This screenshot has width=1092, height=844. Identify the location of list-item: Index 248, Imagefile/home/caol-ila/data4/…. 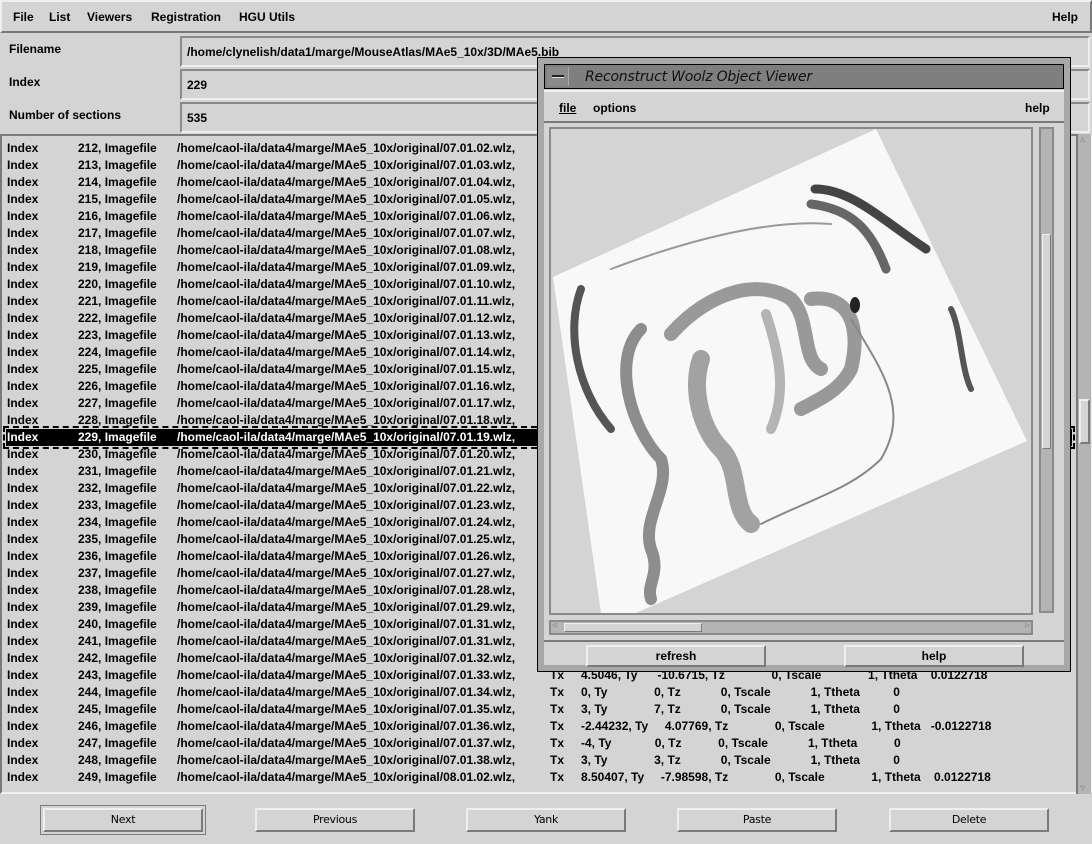
(539, 760).